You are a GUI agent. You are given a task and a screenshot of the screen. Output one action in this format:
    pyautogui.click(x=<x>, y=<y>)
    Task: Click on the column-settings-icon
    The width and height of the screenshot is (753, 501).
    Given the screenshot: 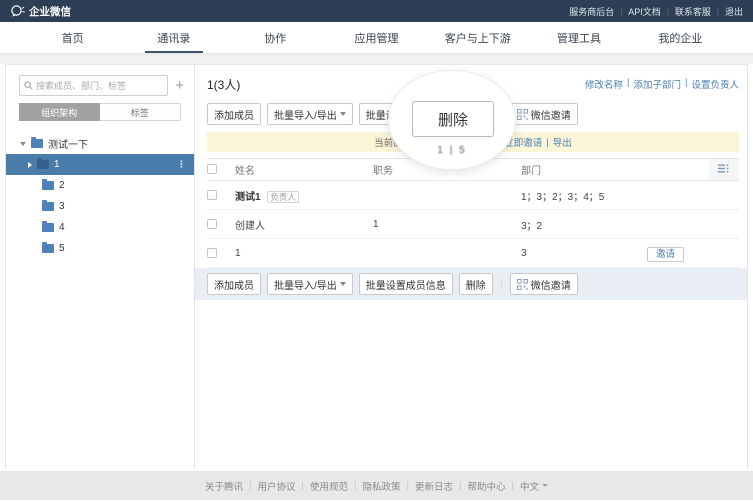 What is the action you would take?
    pyautogui.click(x=724, y=168)
    